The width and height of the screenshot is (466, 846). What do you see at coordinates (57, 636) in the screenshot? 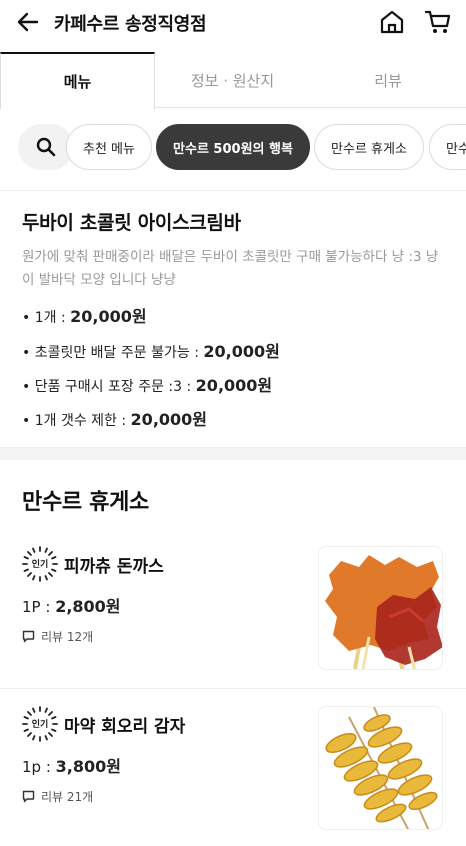
I see `item-review: 리뷰 12개` at bounding box center [57, 636].